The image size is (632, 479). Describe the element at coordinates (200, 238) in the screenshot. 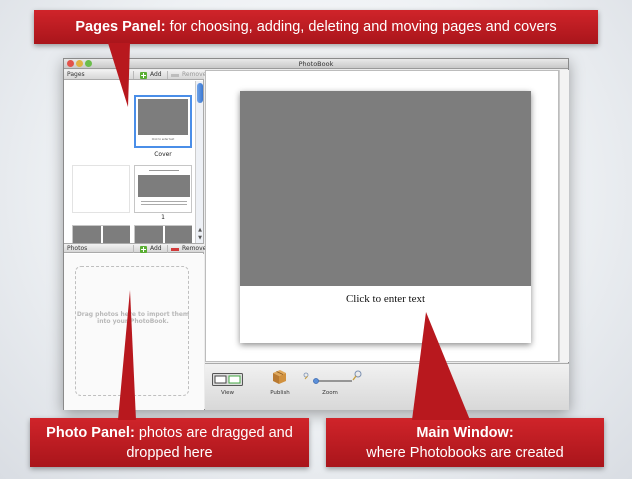

I see `scroll-down-arrow: ▼` at that location.